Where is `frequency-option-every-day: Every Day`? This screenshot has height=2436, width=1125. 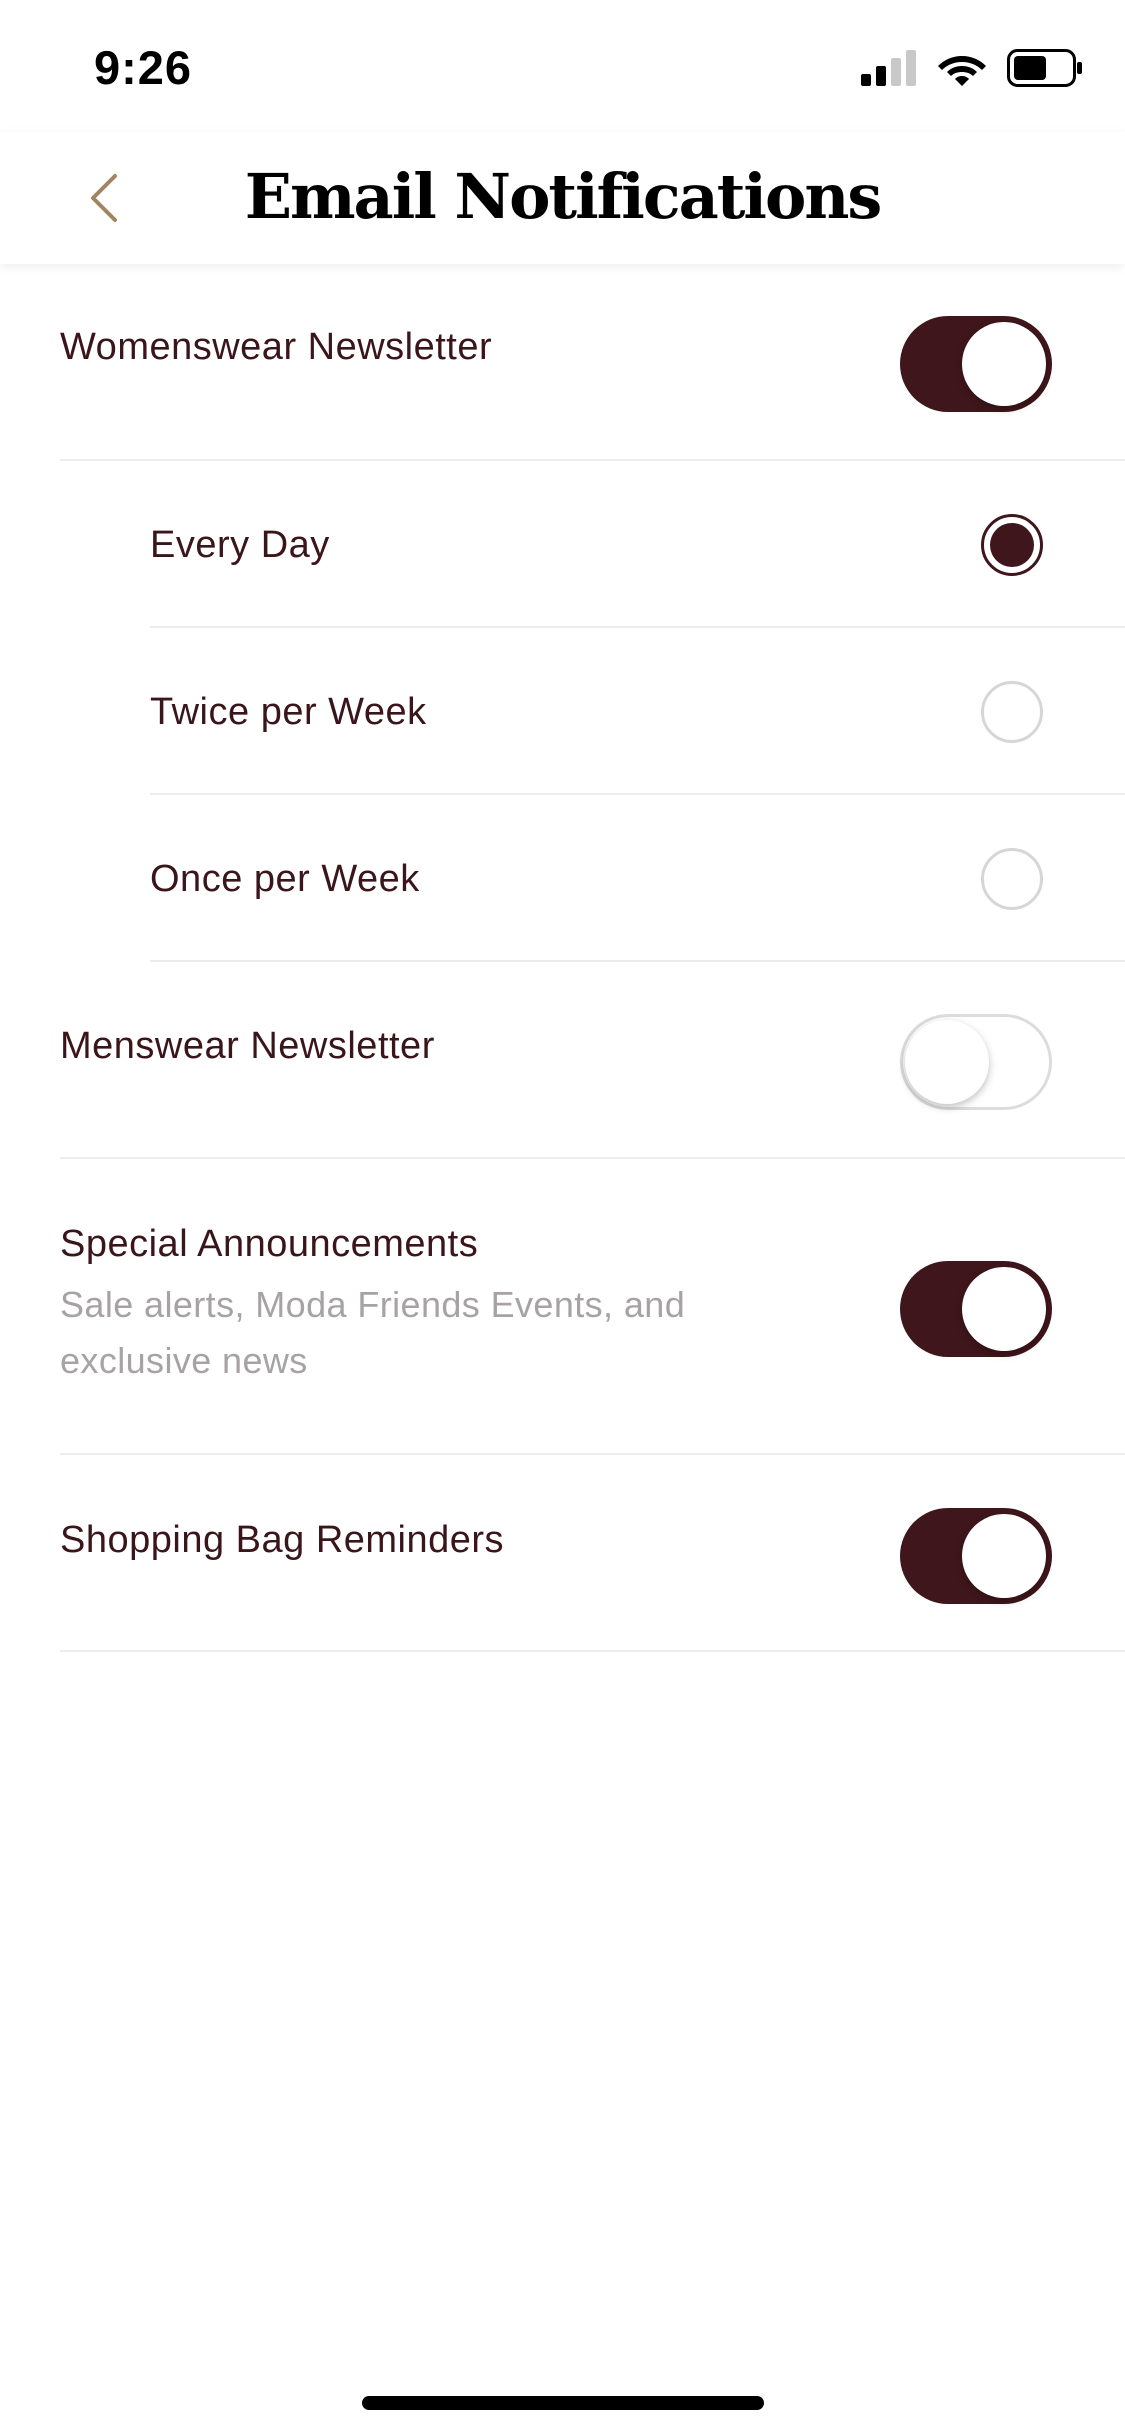
frequency-option-every-day: Every Day is located at coordinates (600, 545).